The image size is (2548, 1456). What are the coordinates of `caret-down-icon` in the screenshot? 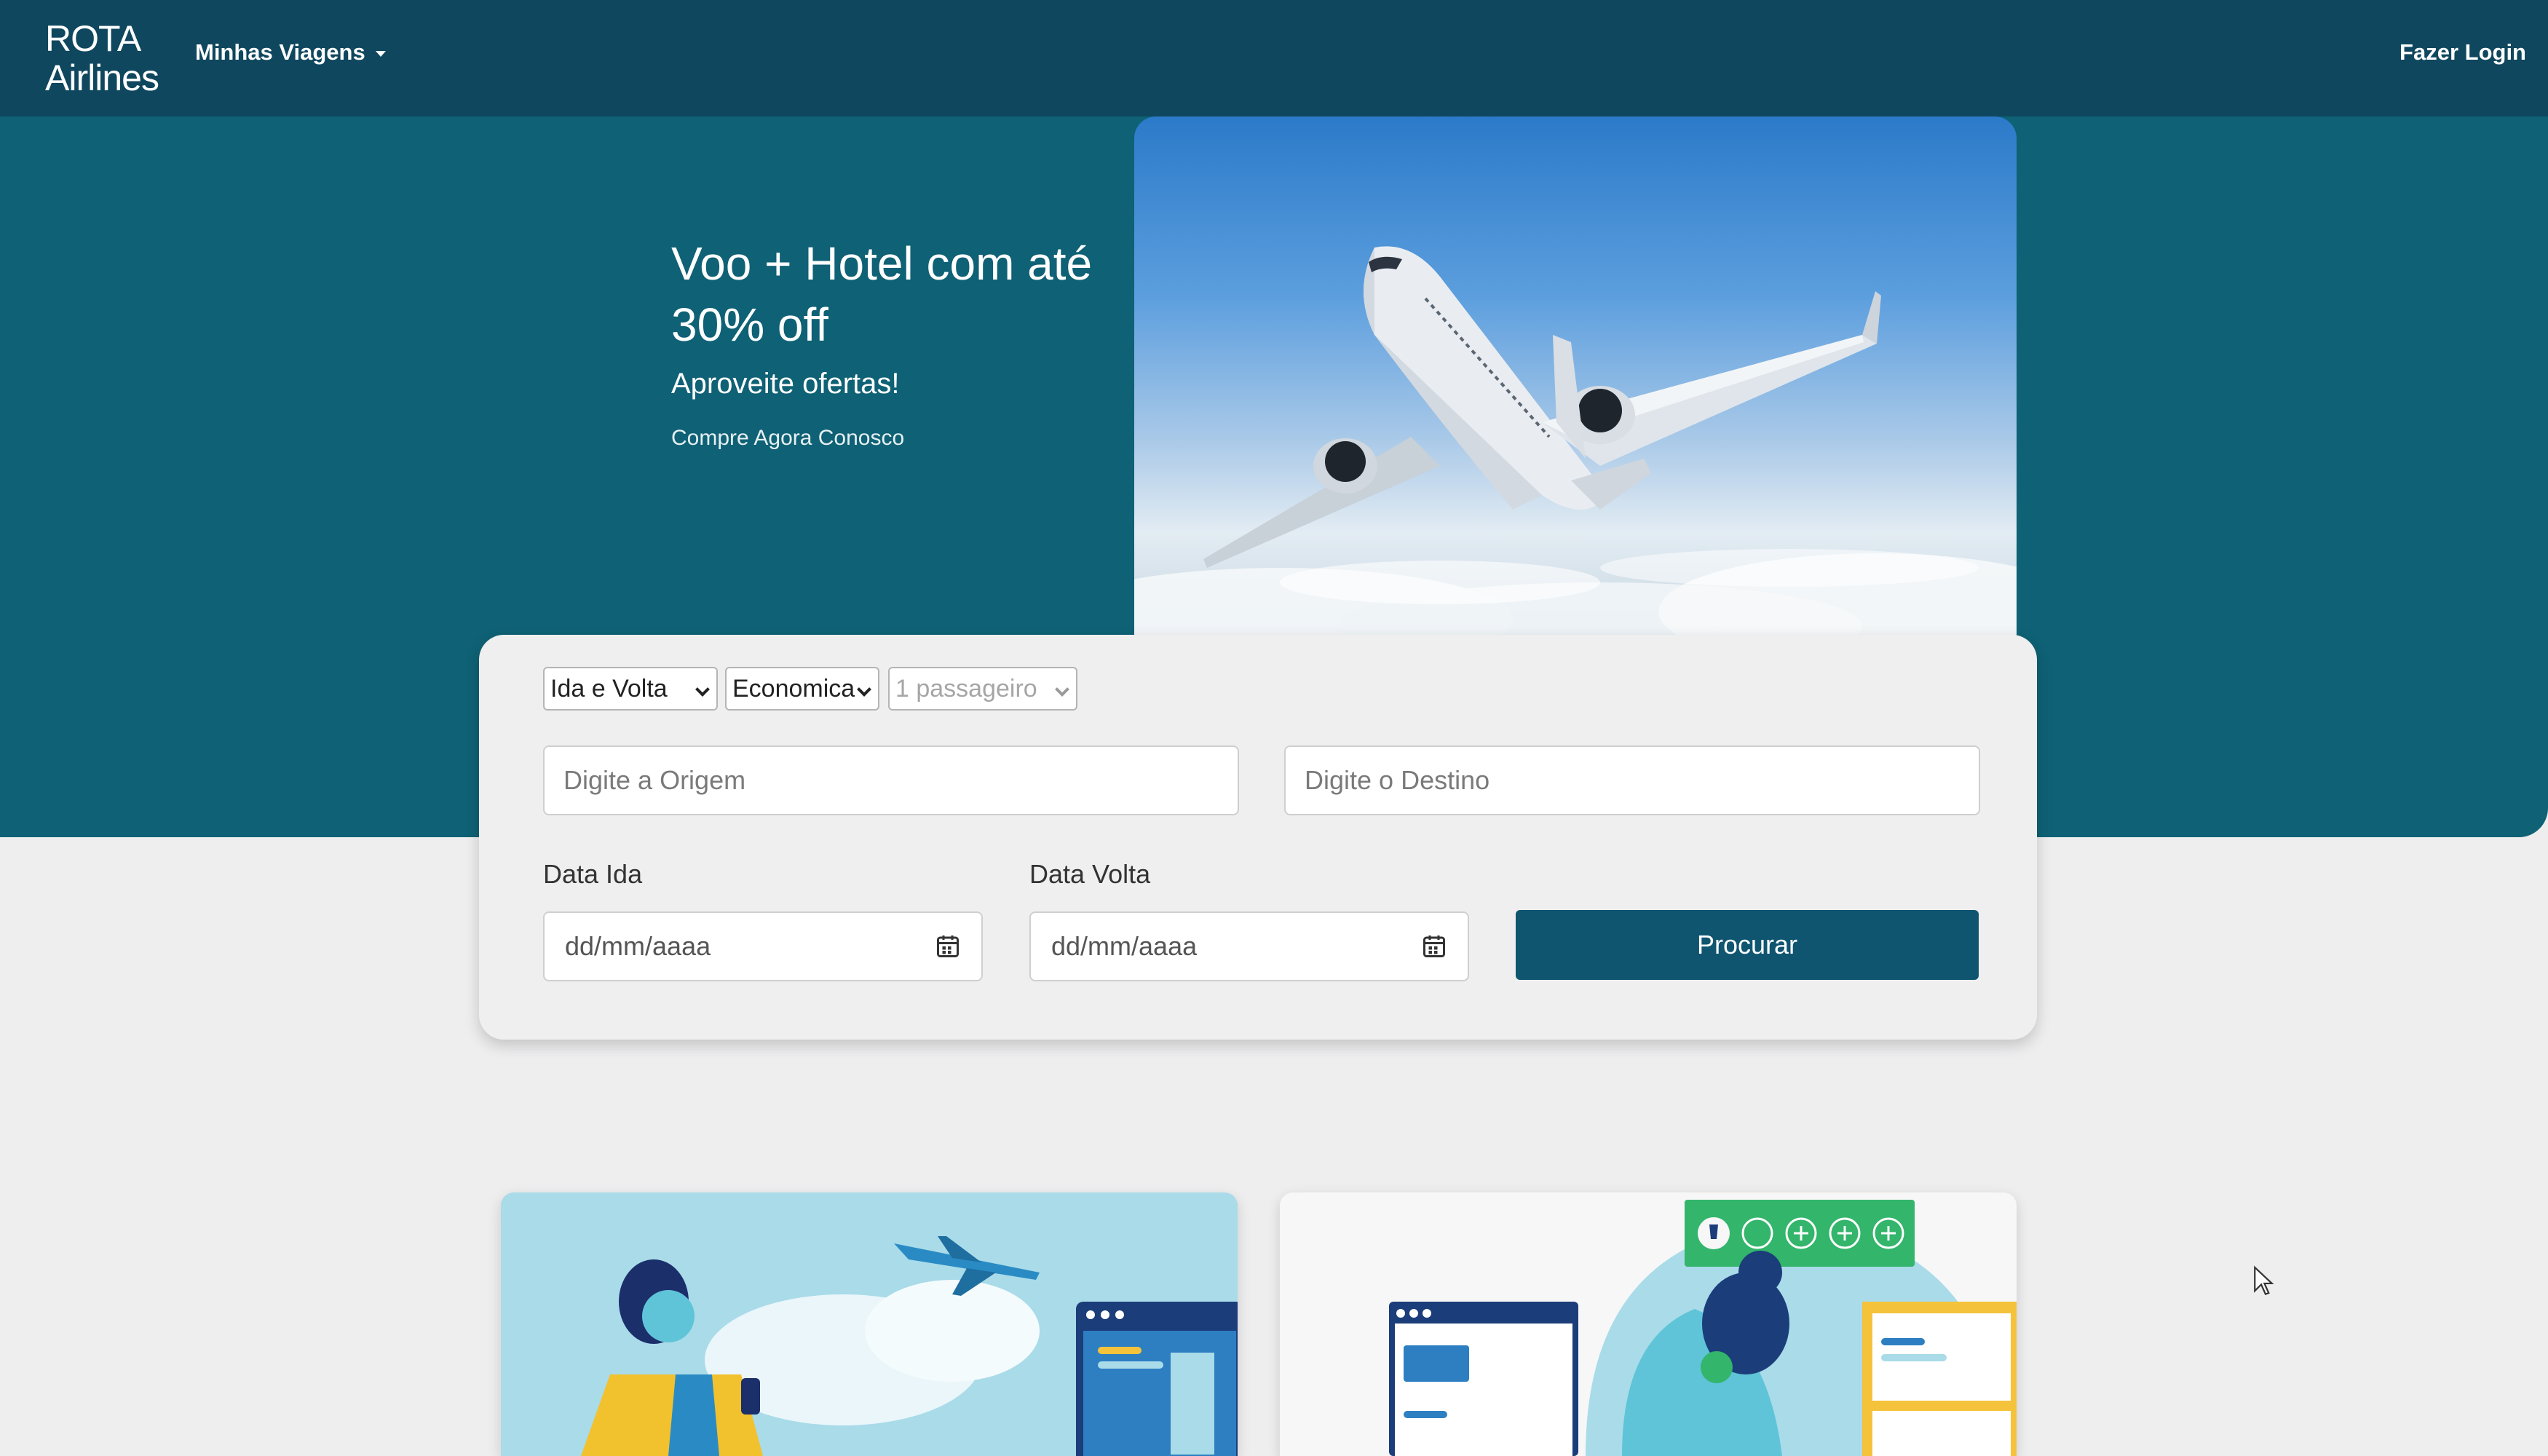 It's located at (380, 54).